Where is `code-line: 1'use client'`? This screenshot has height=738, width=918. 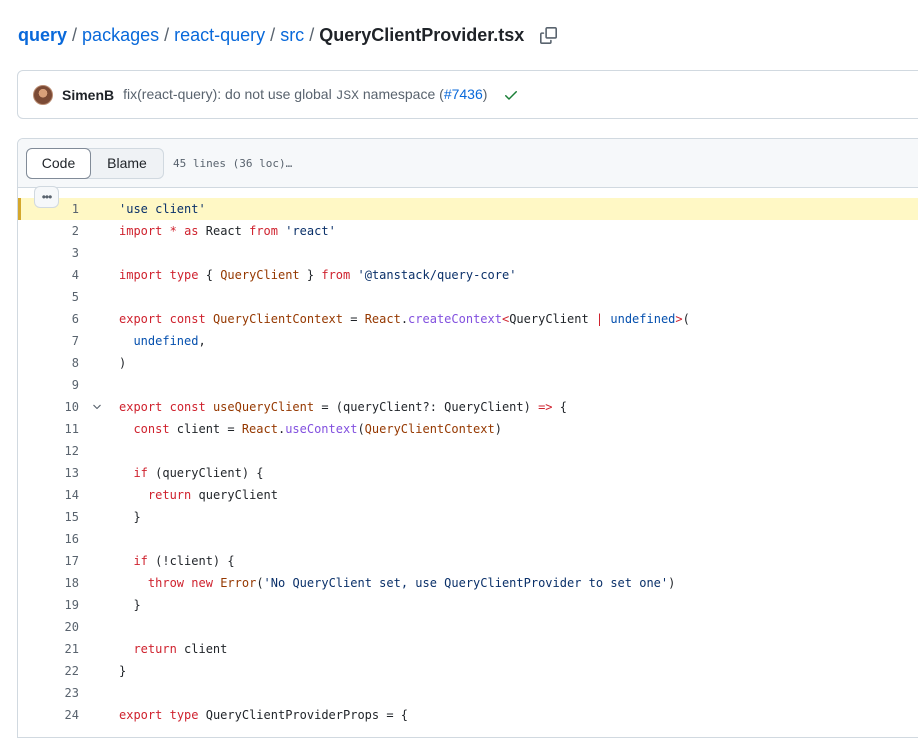
code-line: 1'use client' is located at coordinates (468, 209).